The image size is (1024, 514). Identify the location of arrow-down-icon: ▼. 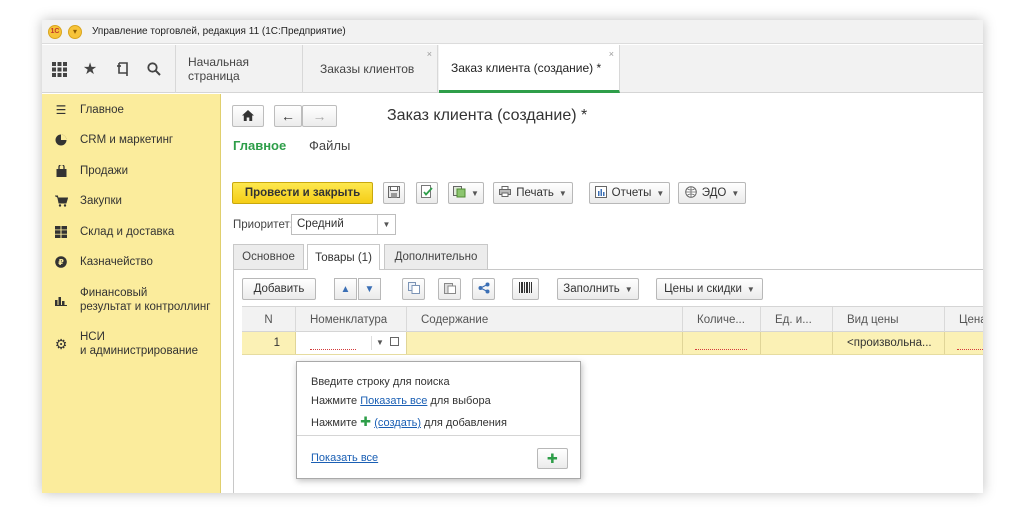
(369, 289).